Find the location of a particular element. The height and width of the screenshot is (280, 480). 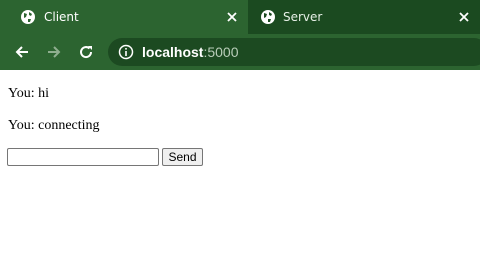

tab-title: Server is located at coordinates (303, 17).